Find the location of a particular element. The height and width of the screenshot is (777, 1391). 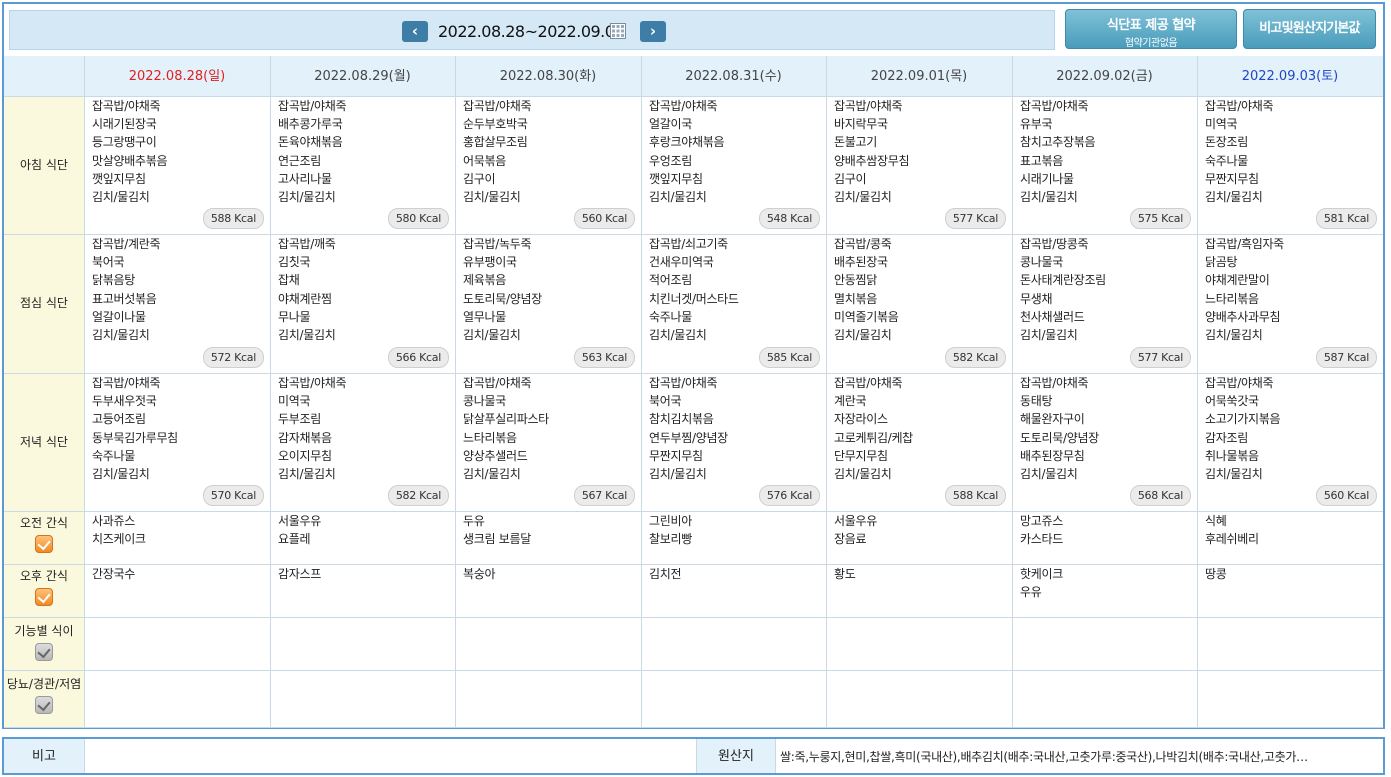

menu-item: 얼갈이나물 is located at coordinates (119, 316).